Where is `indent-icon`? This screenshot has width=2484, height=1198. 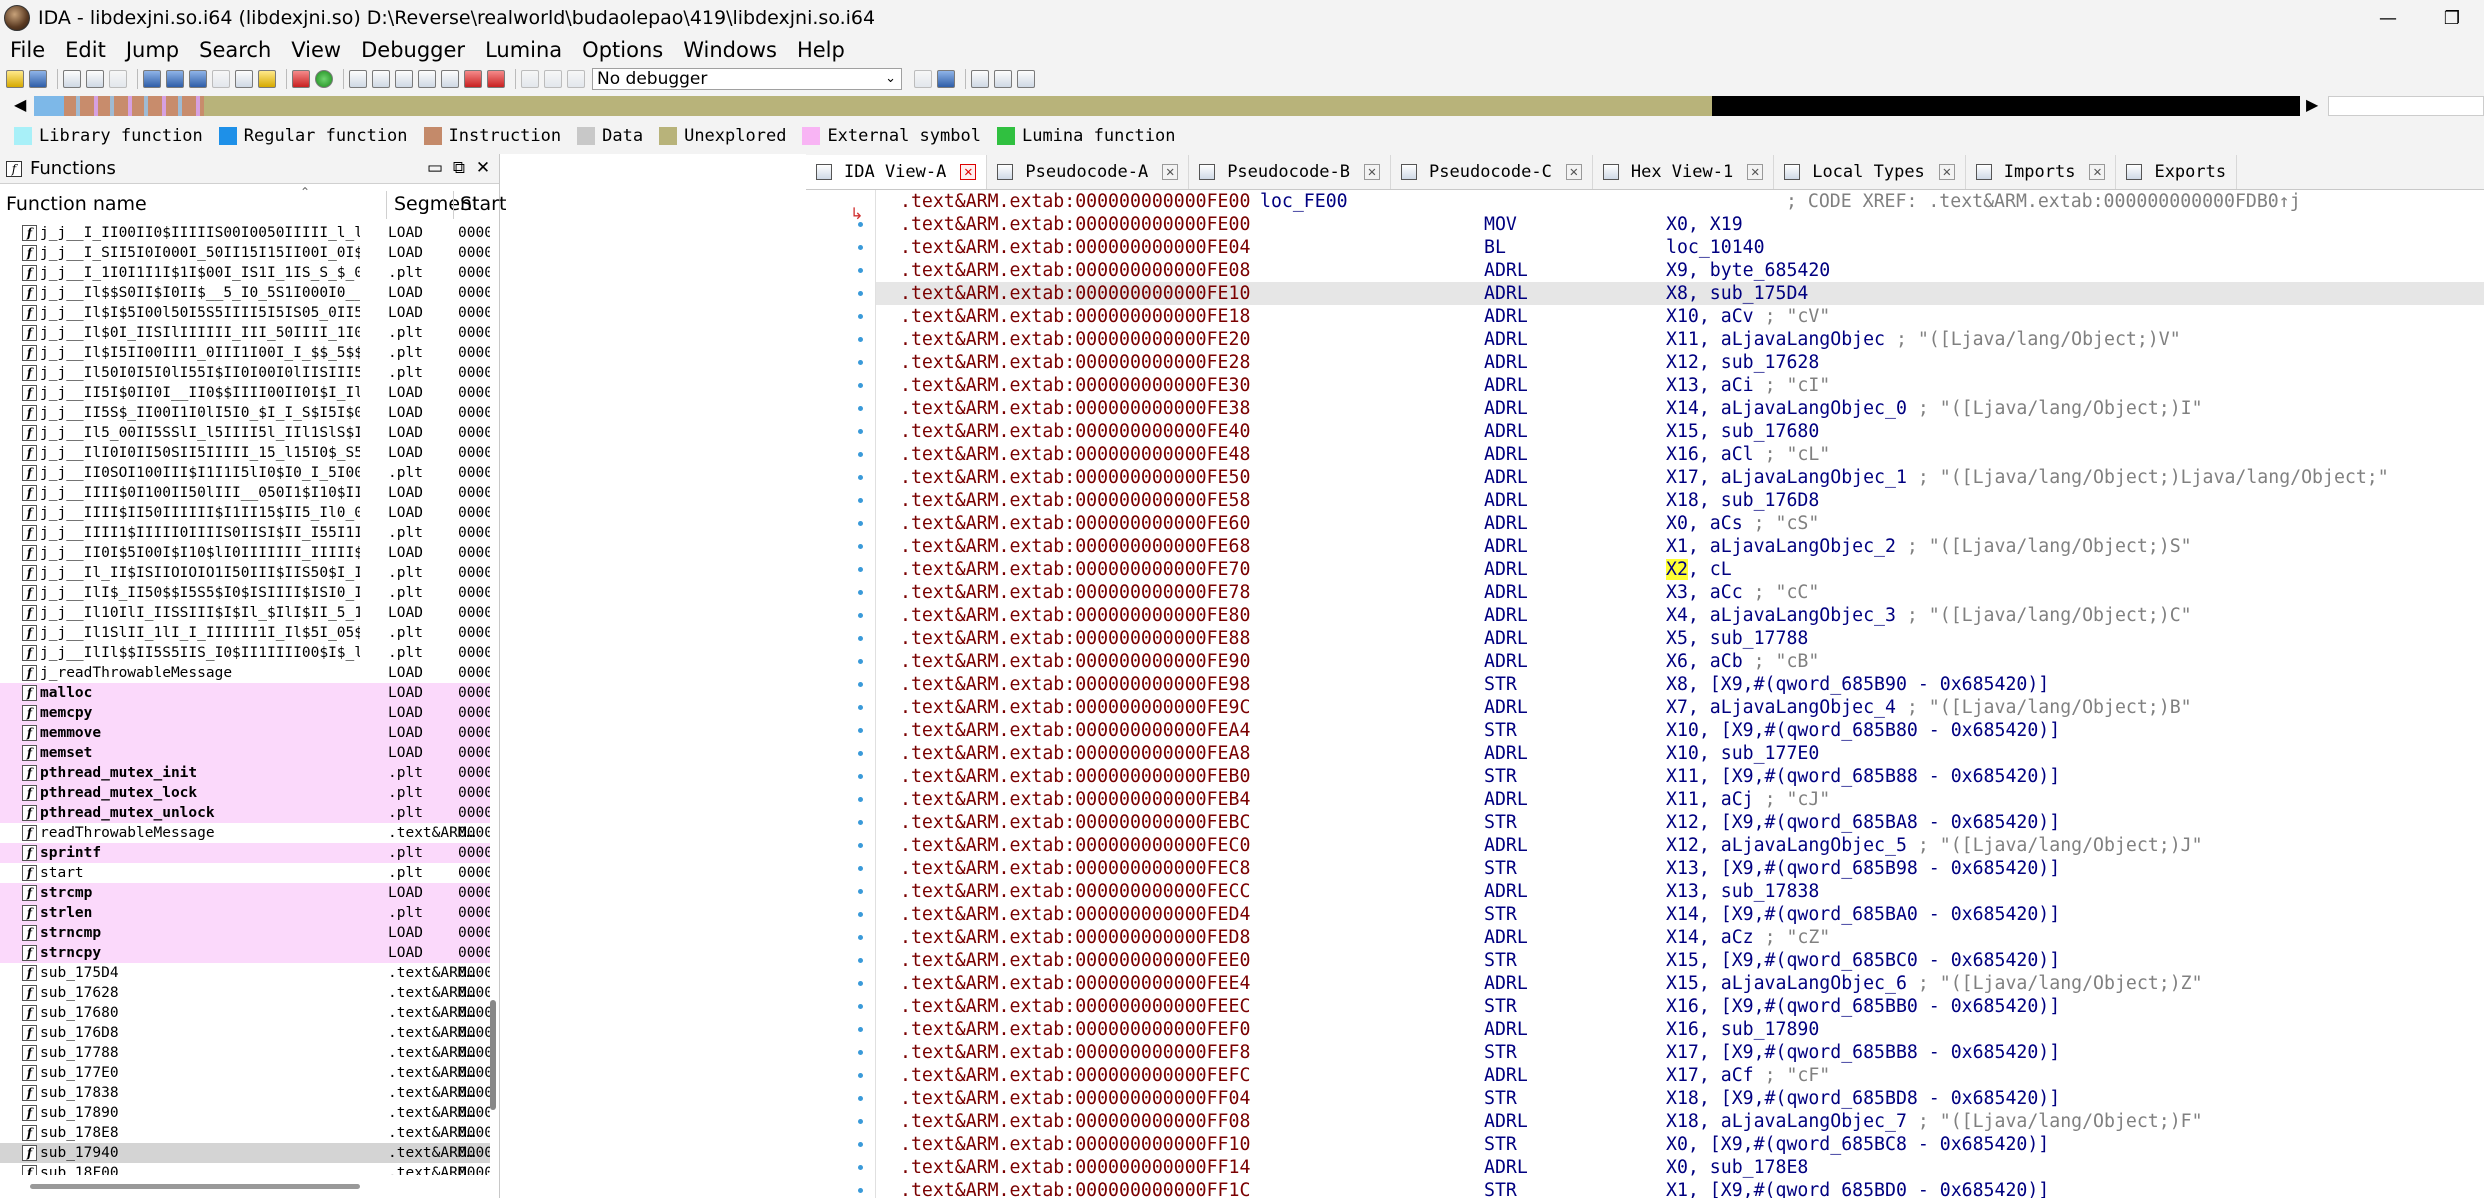 indent-icon is located at coordinates (1003, 79).